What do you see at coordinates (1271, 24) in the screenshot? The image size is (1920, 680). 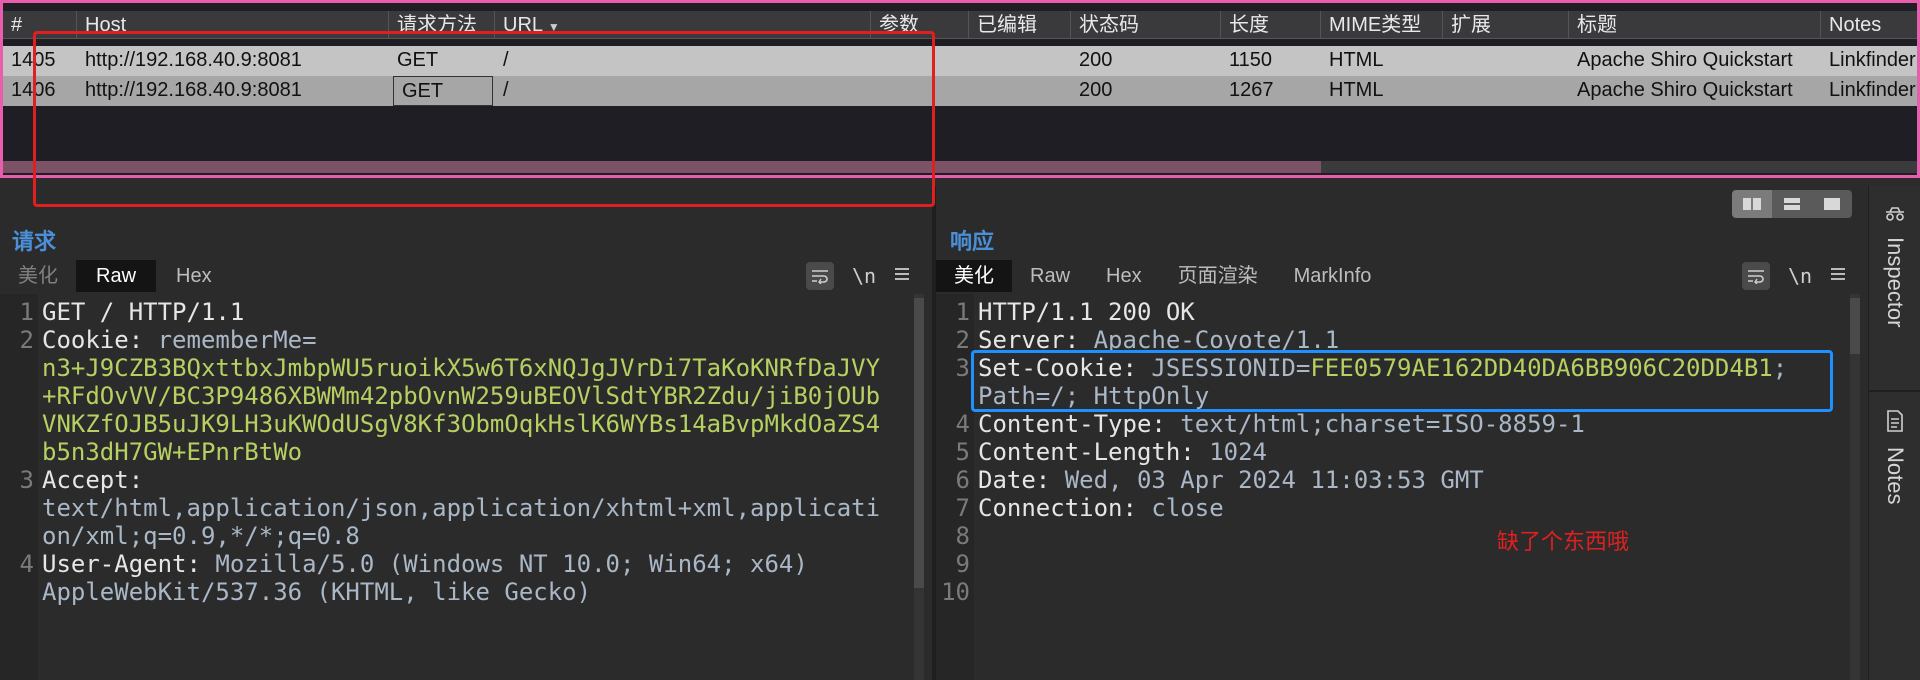 I see `col-length: 长度` at bounding box center [1271, 24].